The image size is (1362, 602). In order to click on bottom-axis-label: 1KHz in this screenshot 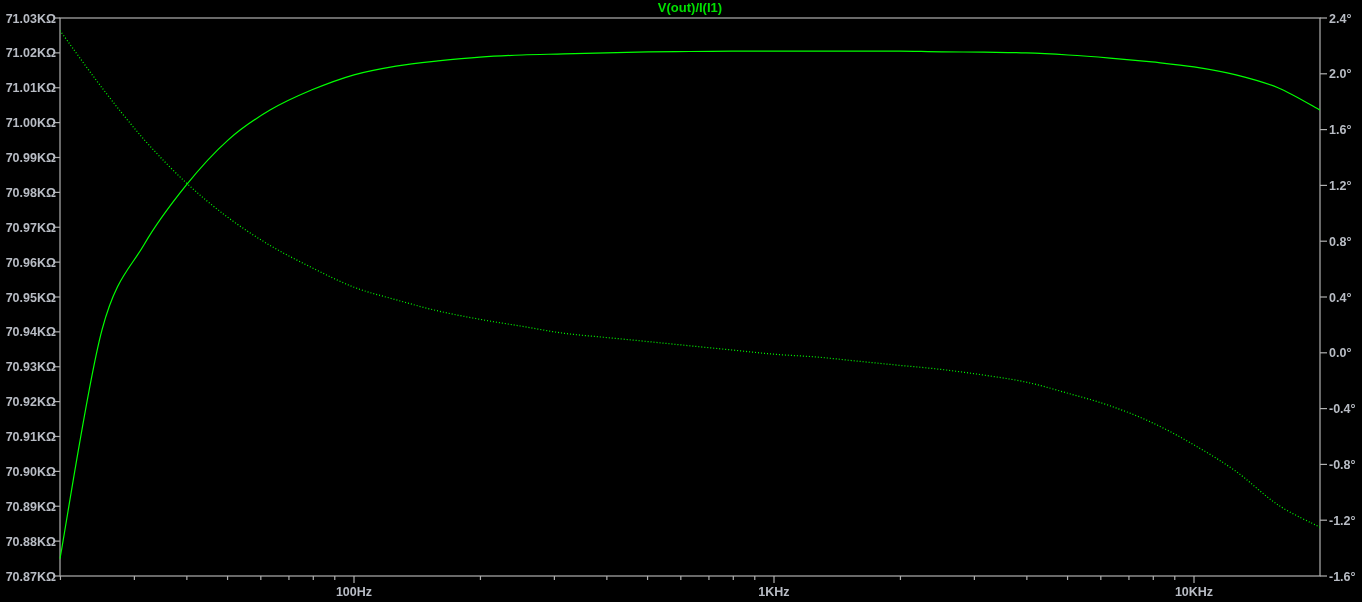, I will do `click(774, 592)`.